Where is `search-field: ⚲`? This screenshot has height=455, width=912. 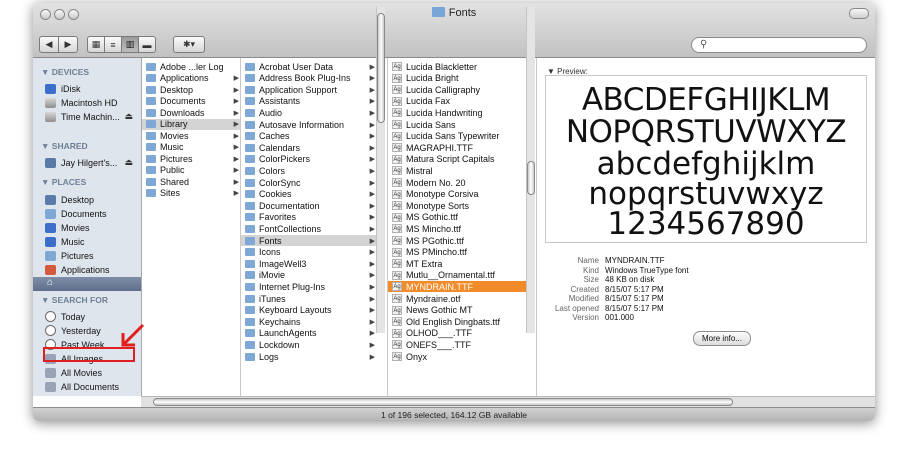 search-field: ⚲ is located at coordinates (779, 45).